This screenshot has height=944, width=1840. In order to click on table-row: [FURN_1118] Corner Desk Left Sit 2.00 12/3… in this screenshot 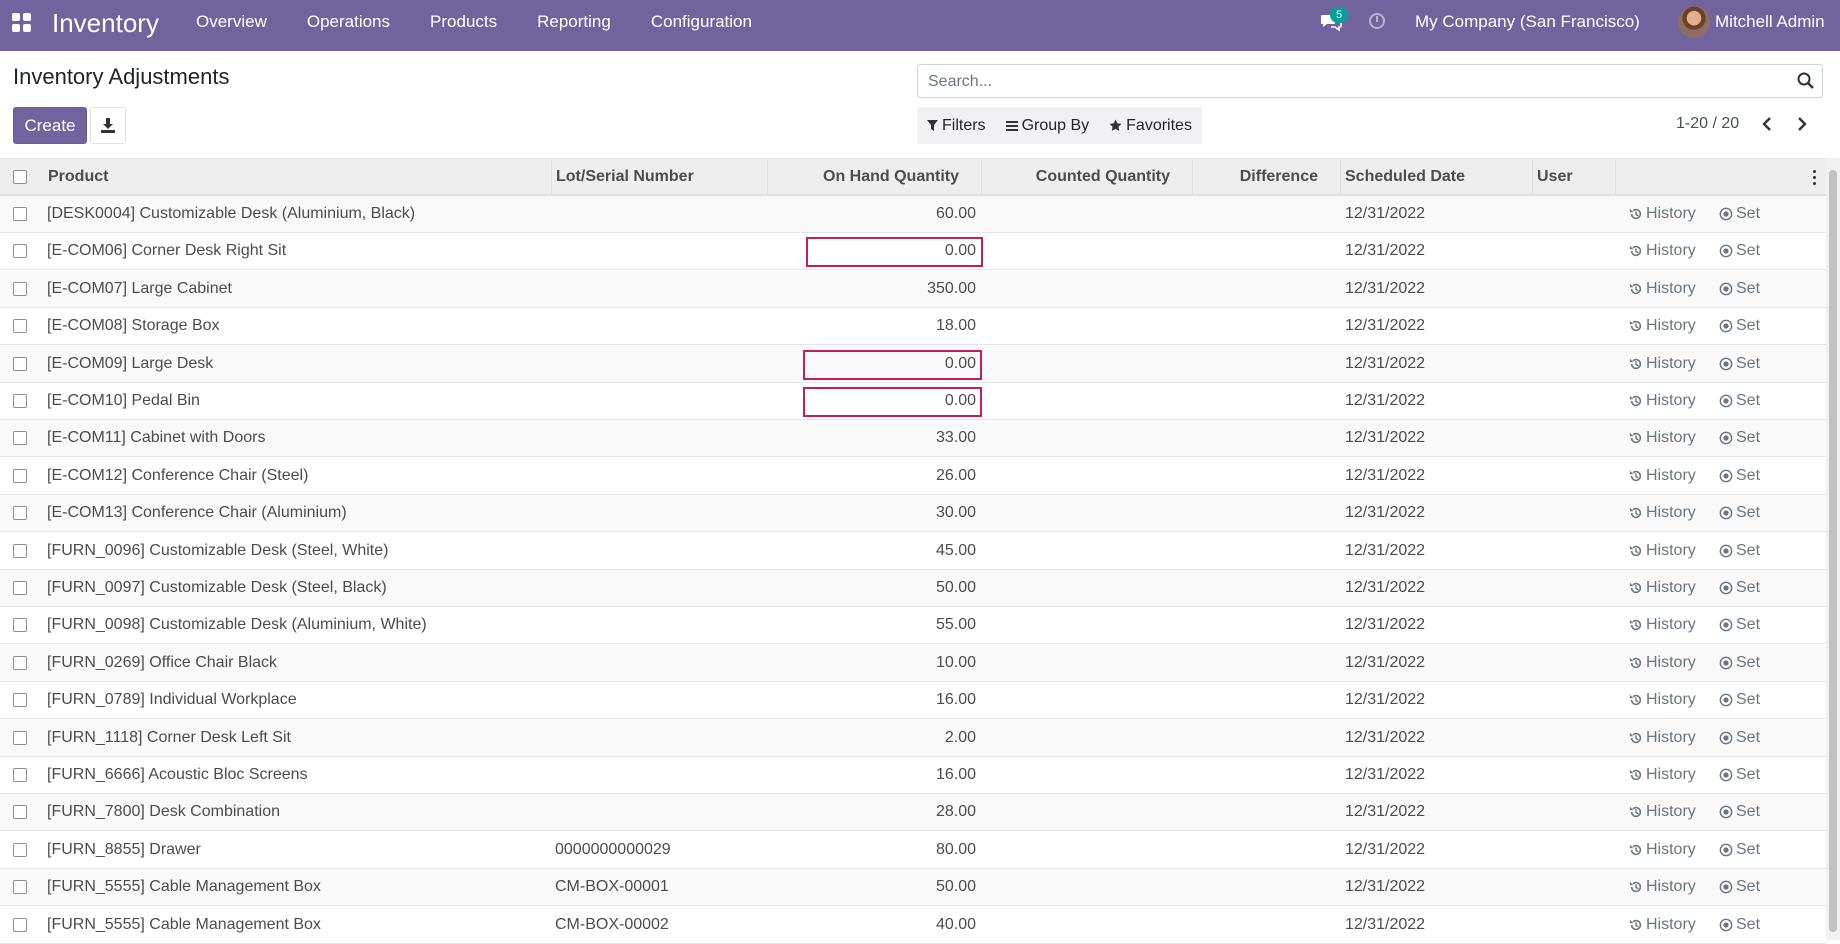, I will do `click(913, 738)`.